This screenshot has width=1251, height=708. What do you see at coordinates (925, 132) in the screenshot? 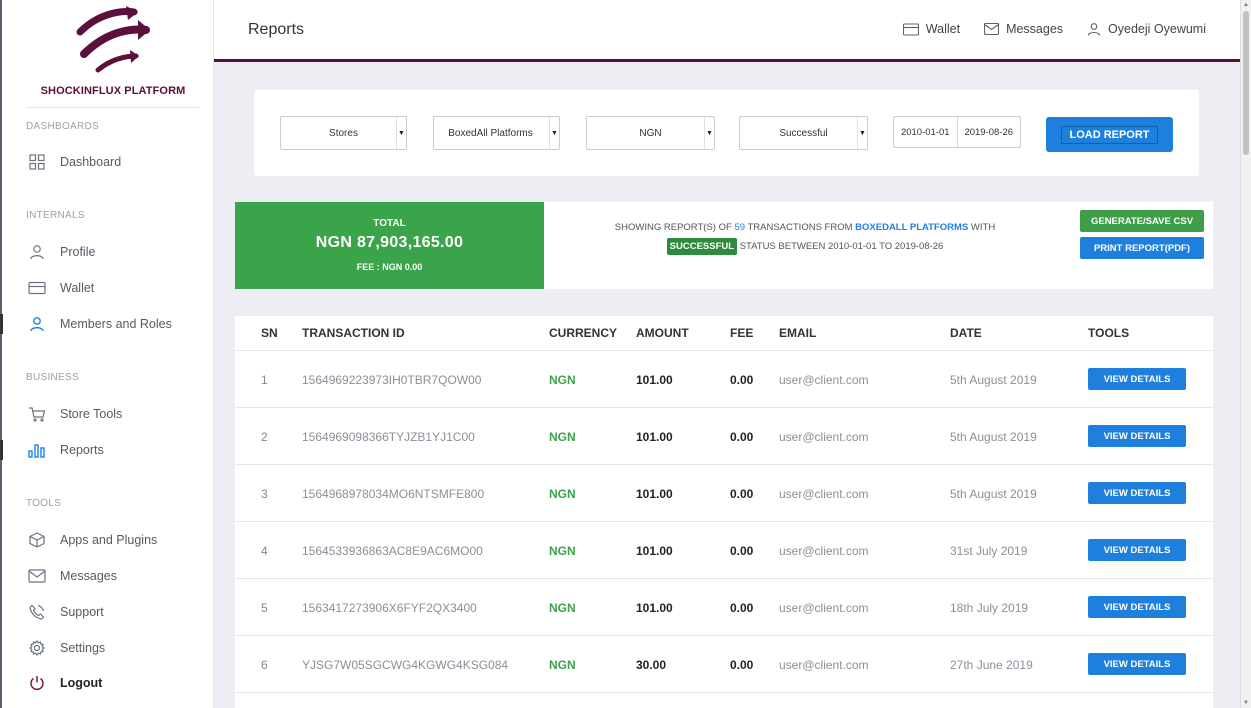
I see `date-from-input: 2010-01-01` at bounding box center [925, 132].